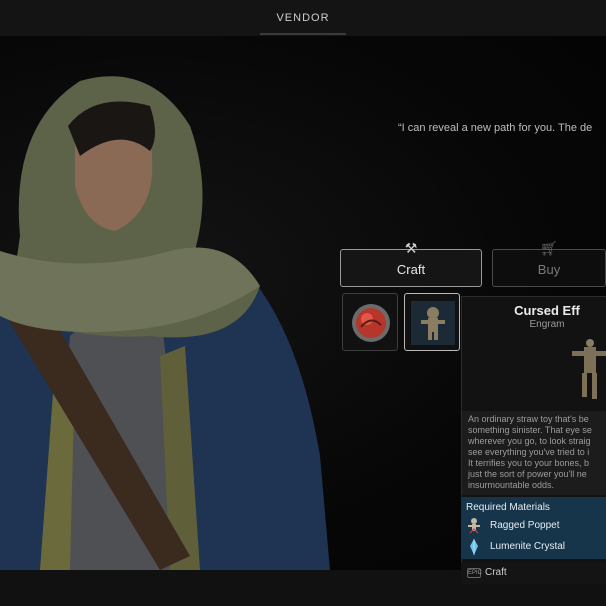 The height and width of the screenshot is (606, 606). What do you see at coordinates (474, 547) in the screenshot?
I see `crystal-icon` at bounding box center [474, 547].